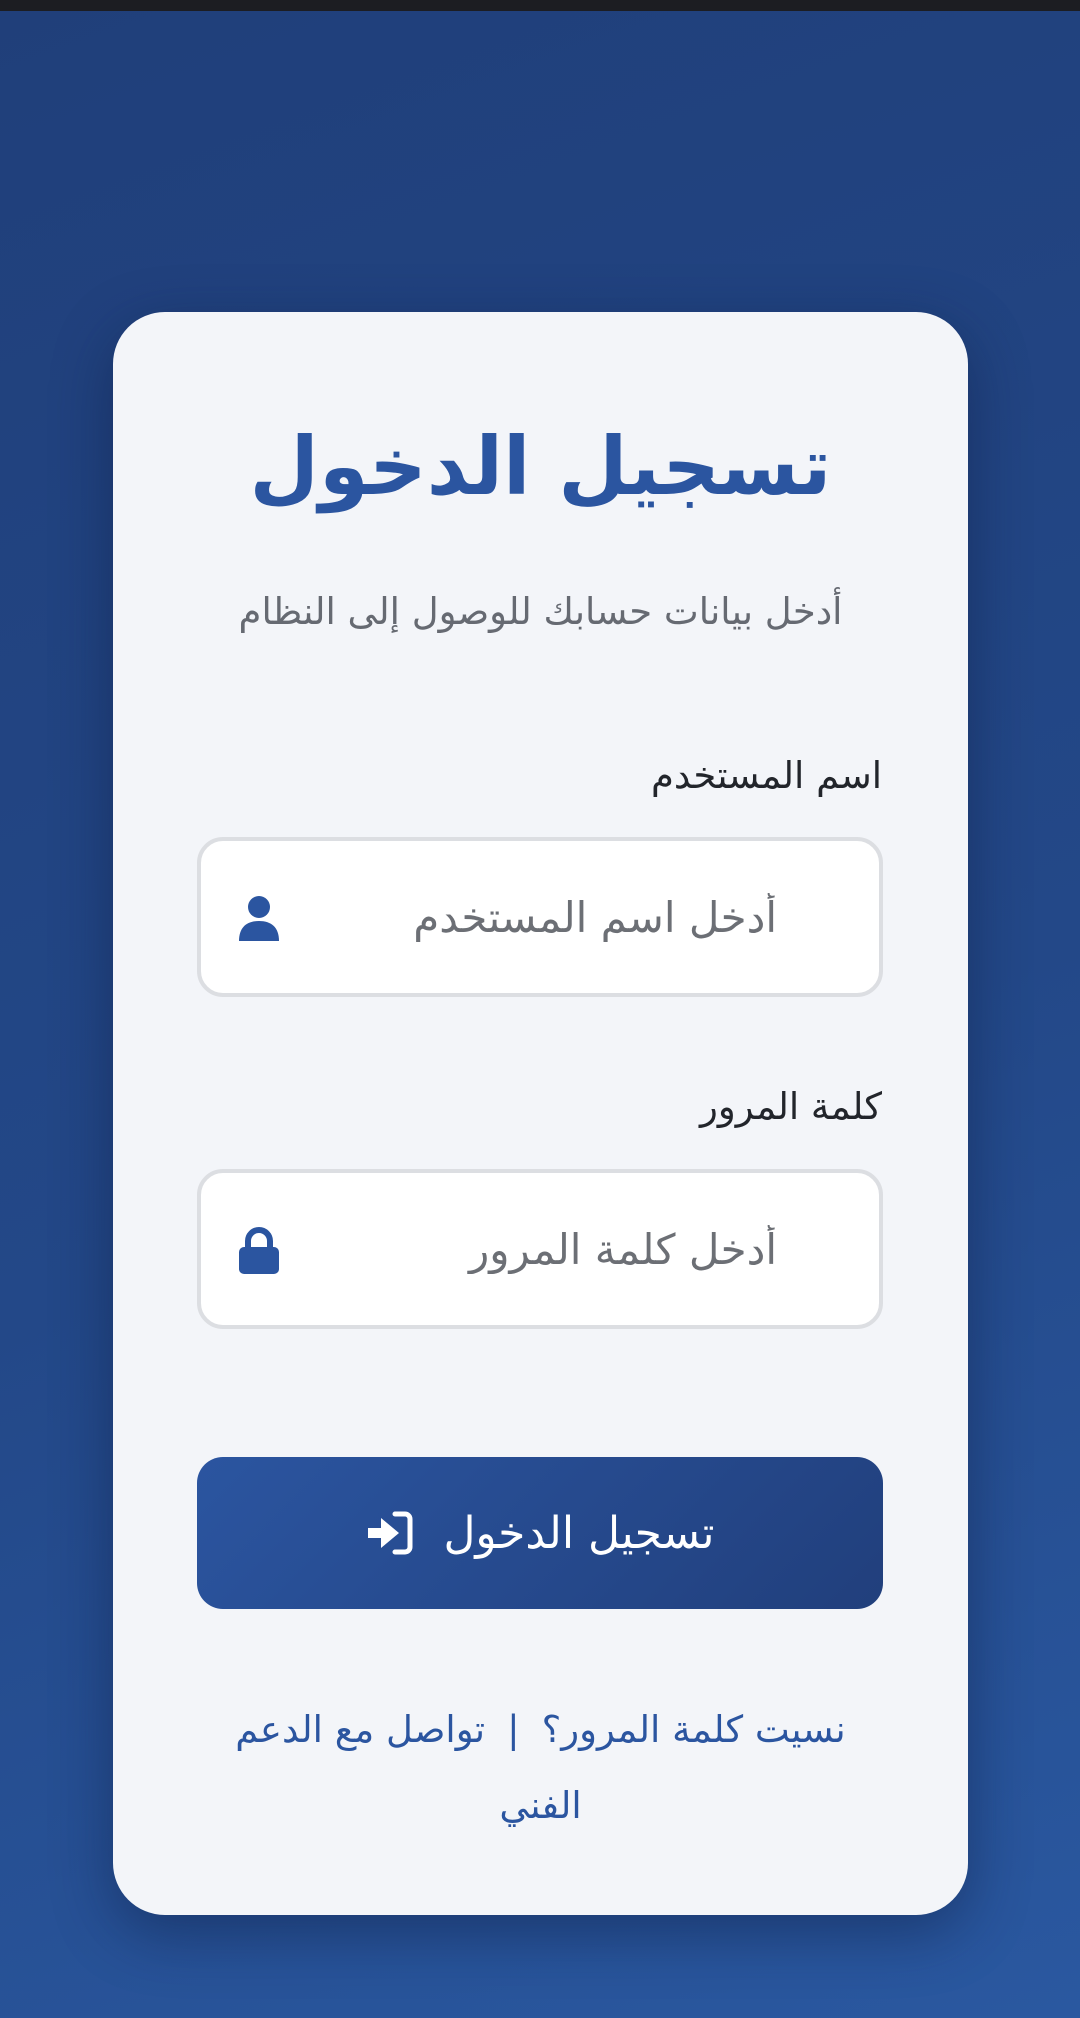 The image size is (1080, 2018). Describe the element at coordinates (259, 918) in the screenshot. I see `user-icon` at that location.